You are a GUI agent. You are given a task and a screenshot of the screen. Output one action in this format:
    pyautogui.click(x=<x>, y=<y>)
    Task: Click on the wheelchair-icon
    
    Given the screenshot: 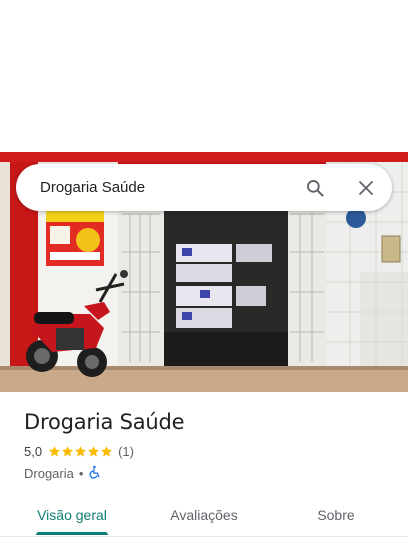 What is the action you would take?
    pyautogui.click(x=95, y=473)
    